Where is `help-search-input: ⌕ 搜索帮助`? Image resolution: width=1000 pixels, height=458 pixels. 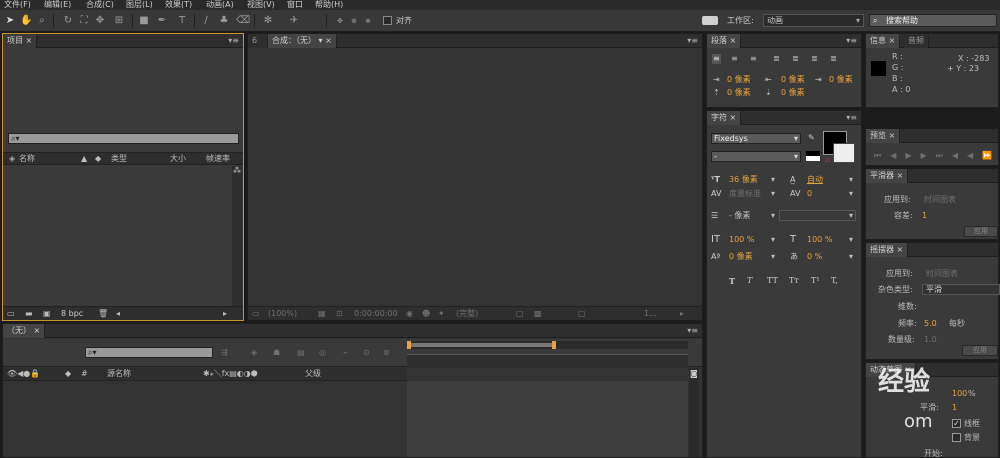 help-search-input: ⌕ 搜索帮助 is located at coordinates (933, 20).